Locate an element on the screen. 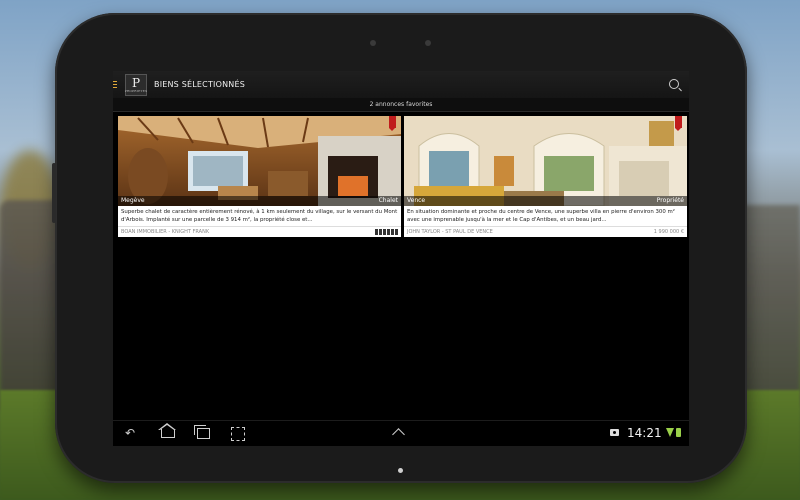  camera-notification-icon is located at coordinates (614, 432).